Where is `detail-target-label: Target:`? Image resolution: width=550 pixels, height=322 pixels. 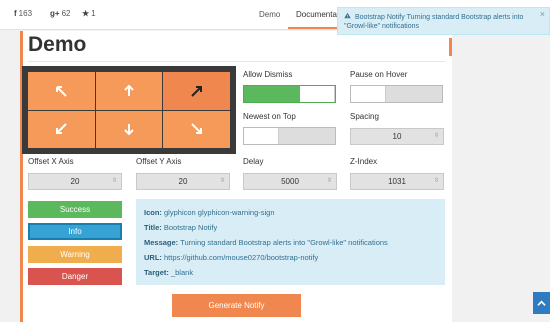 detail-target-label: Target: is located at coordinates (156, 272).